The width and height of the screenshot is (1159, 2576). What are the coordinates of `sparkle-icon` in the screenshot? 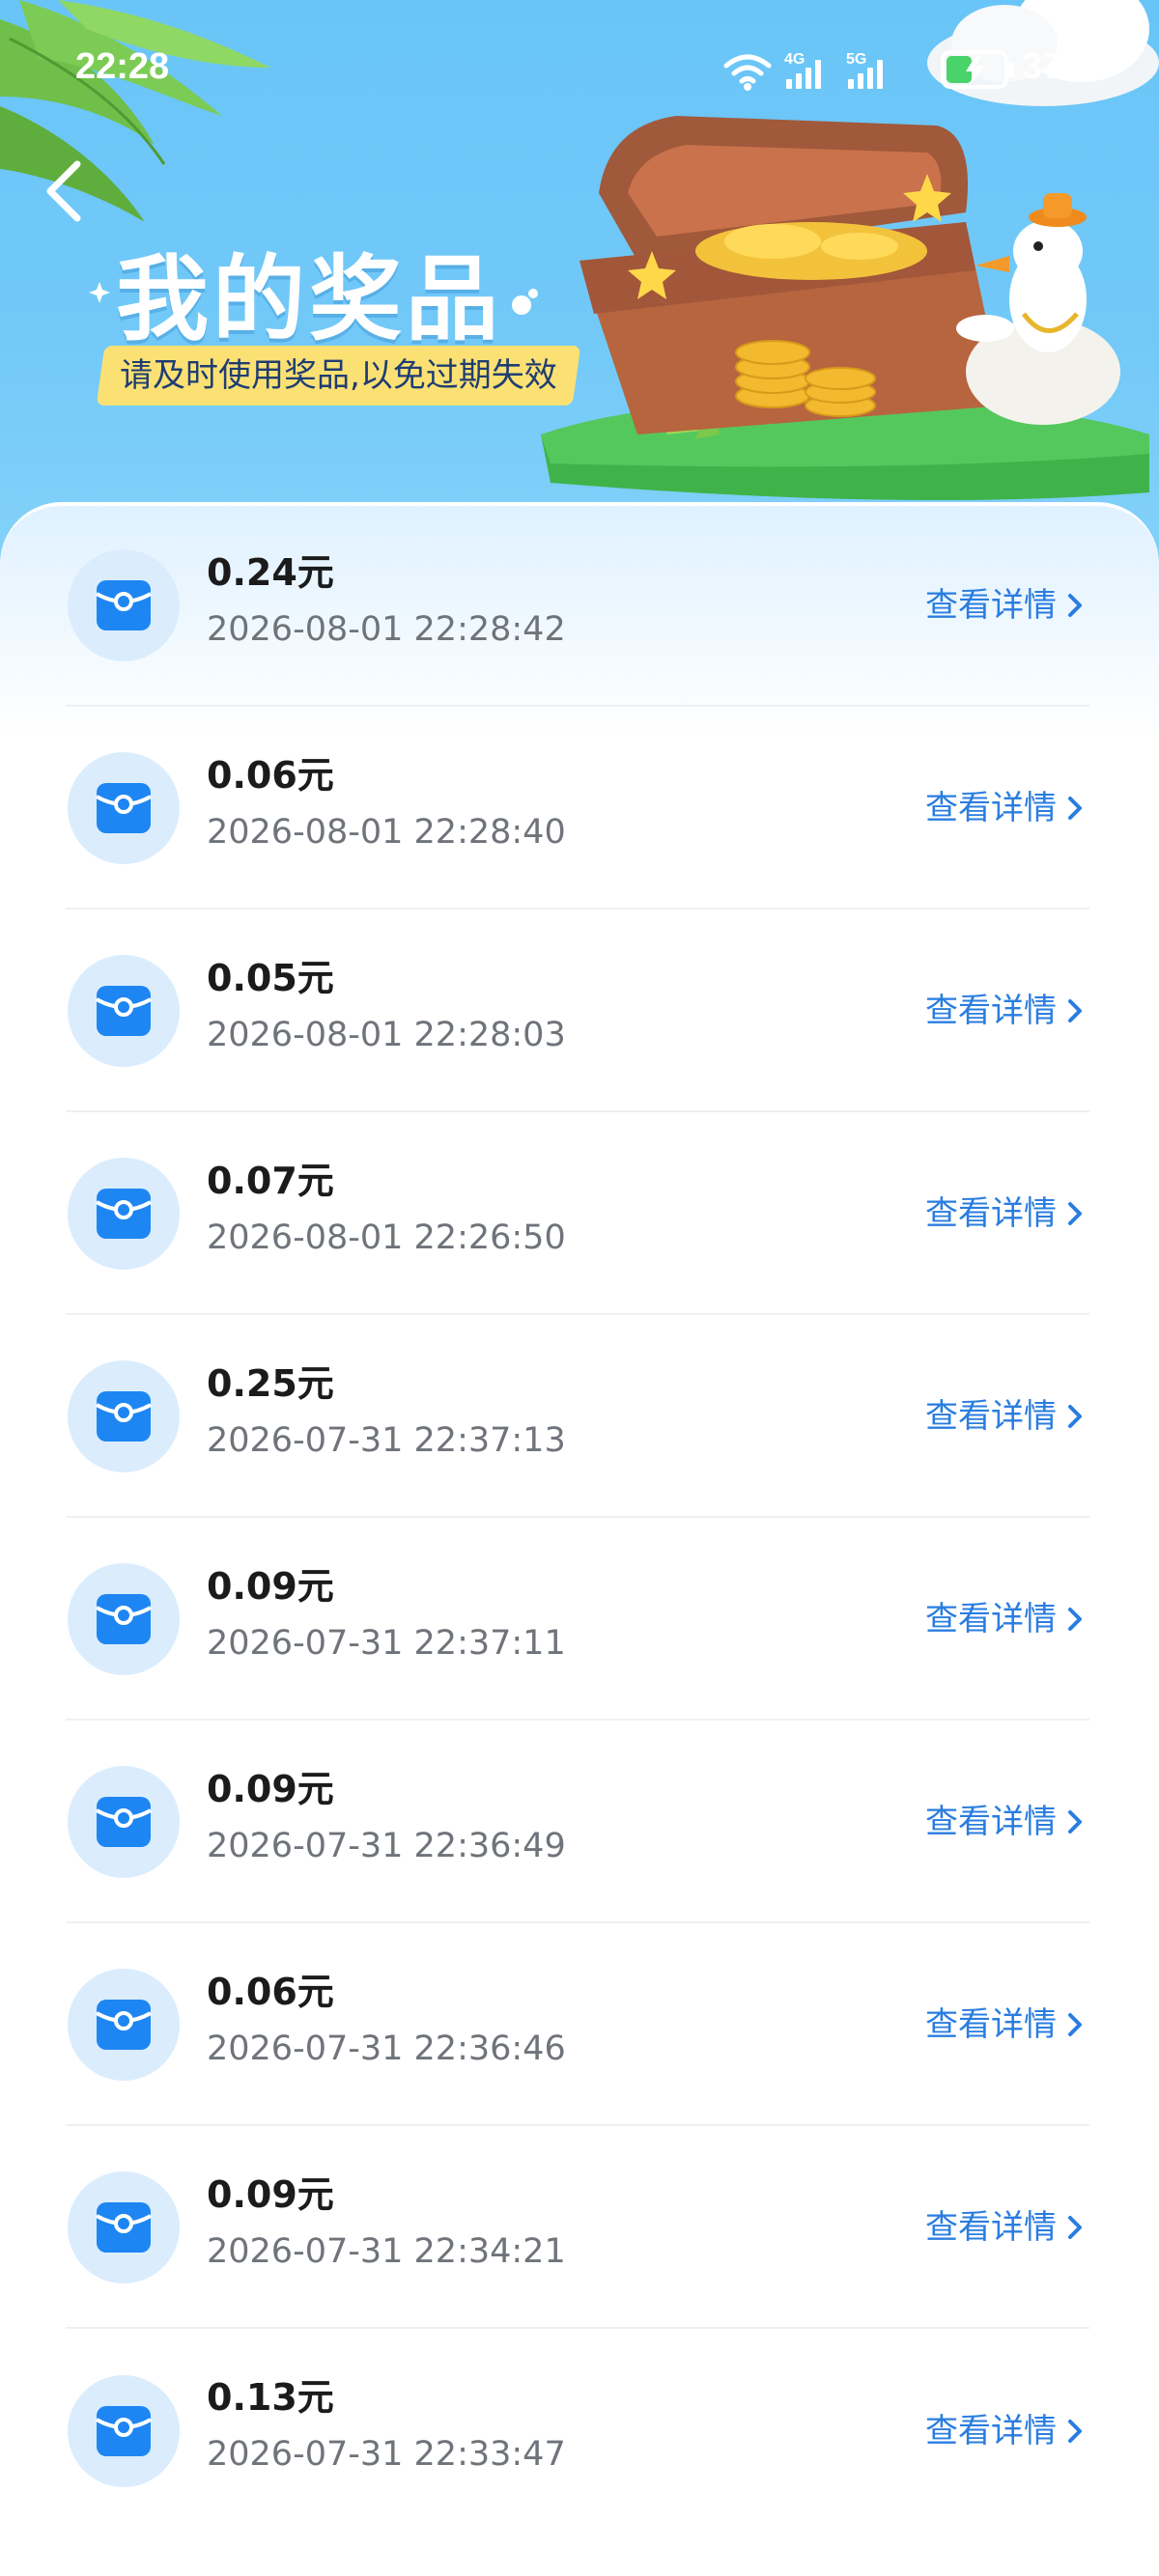 It's located at (99, 293).